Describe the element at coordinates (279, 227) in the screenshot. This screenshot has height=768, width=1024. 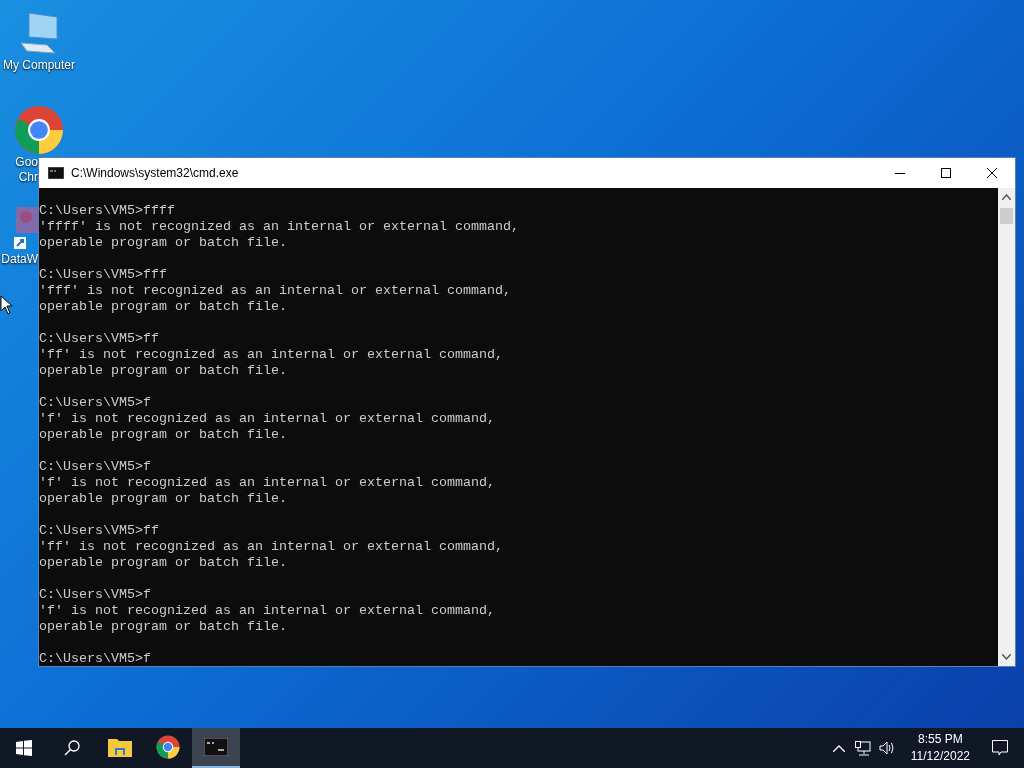
I see `console-line: 'ffff' is not recognized as an internal or external command,` at that location.